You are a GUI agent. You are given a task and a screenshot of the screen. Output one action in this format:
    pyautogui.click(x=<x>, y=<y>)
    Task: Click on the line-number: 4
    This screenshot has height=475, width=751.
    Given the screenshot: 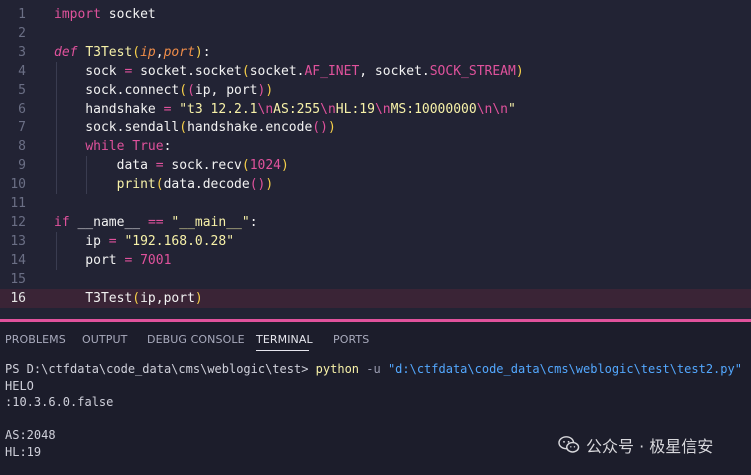 What is the action you would take?
    pyautogui.click(x=22, y=71)
    